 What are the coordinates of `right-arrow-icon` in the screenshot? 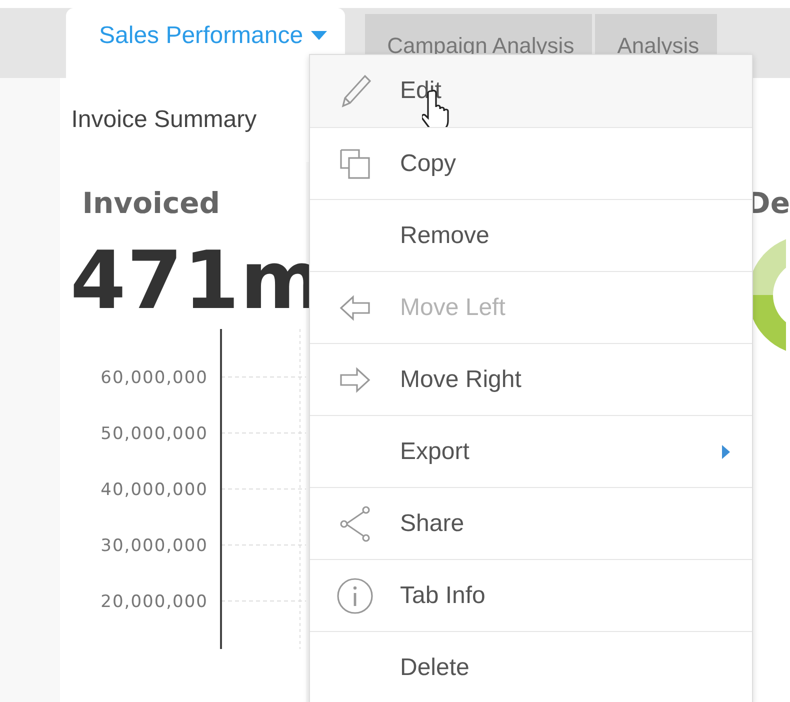 It's located at (355, 380).